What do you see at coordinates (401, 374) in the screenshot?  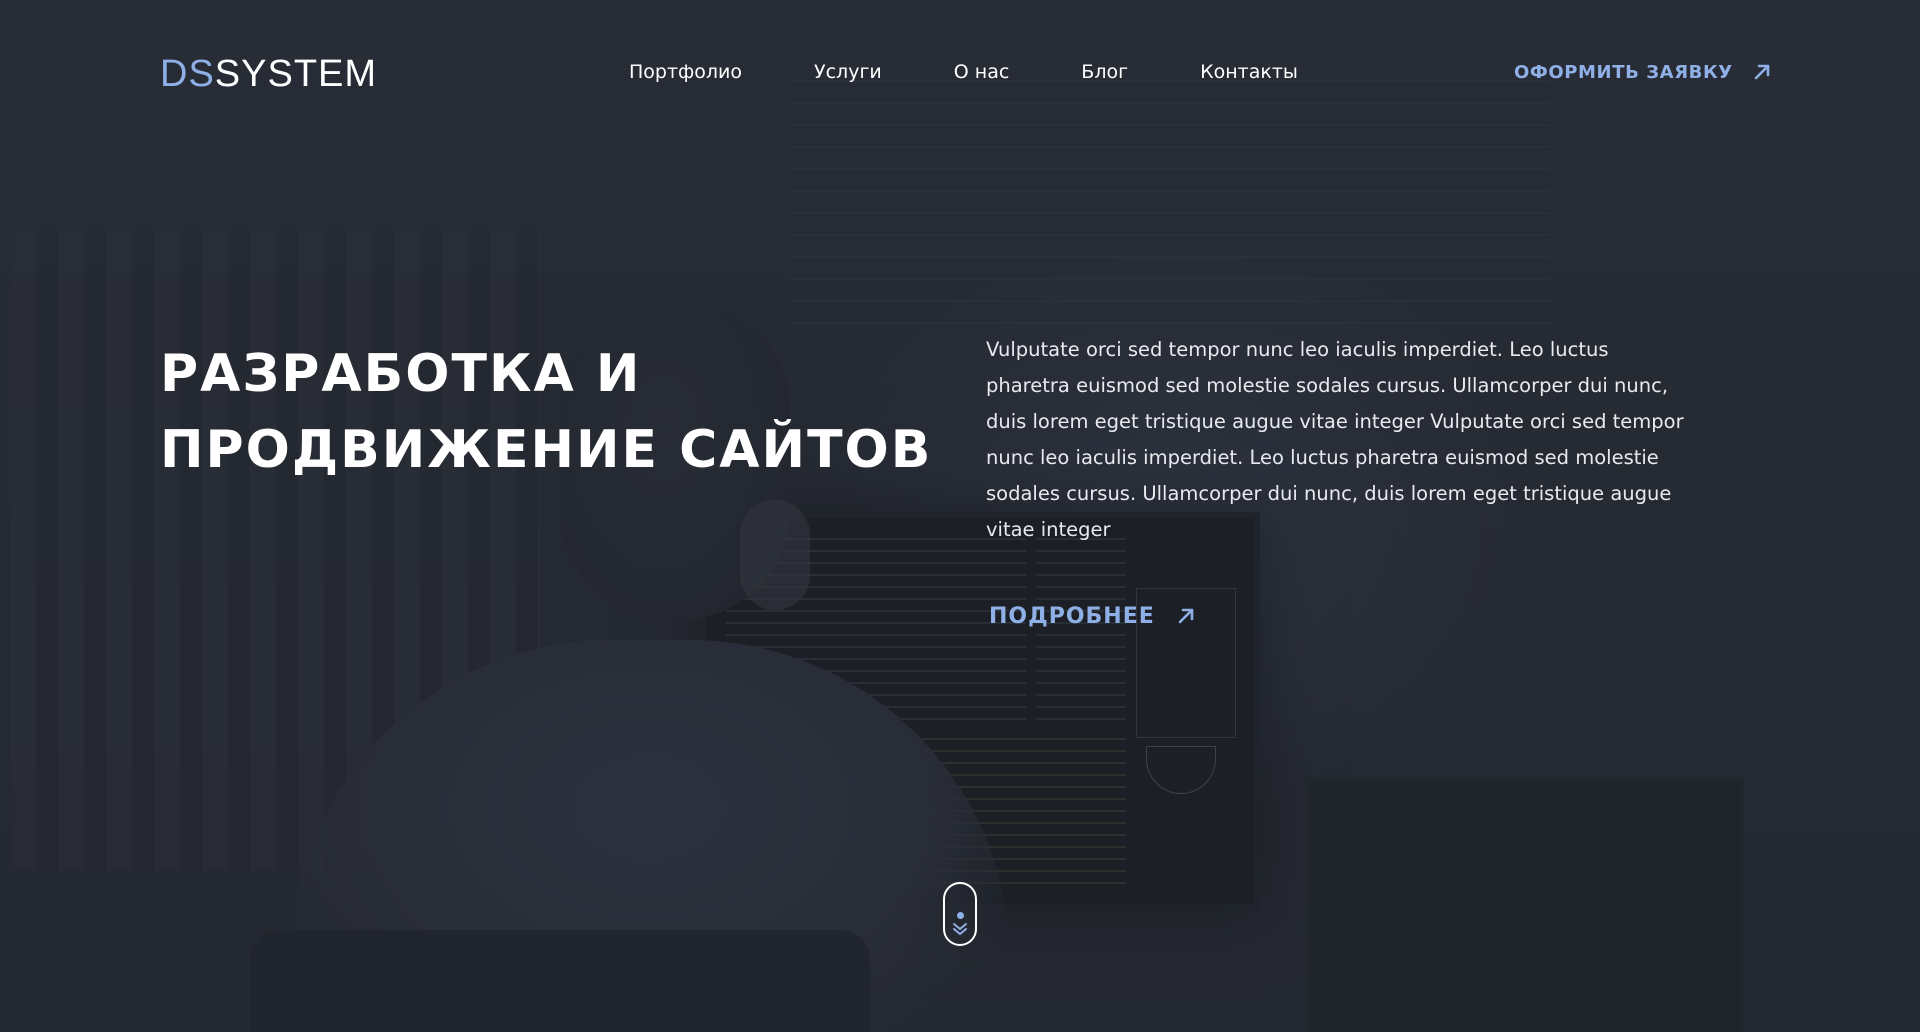 I see `hero-title-line1: РАЗРАБОТКА И` at bounding box center [401, 374].